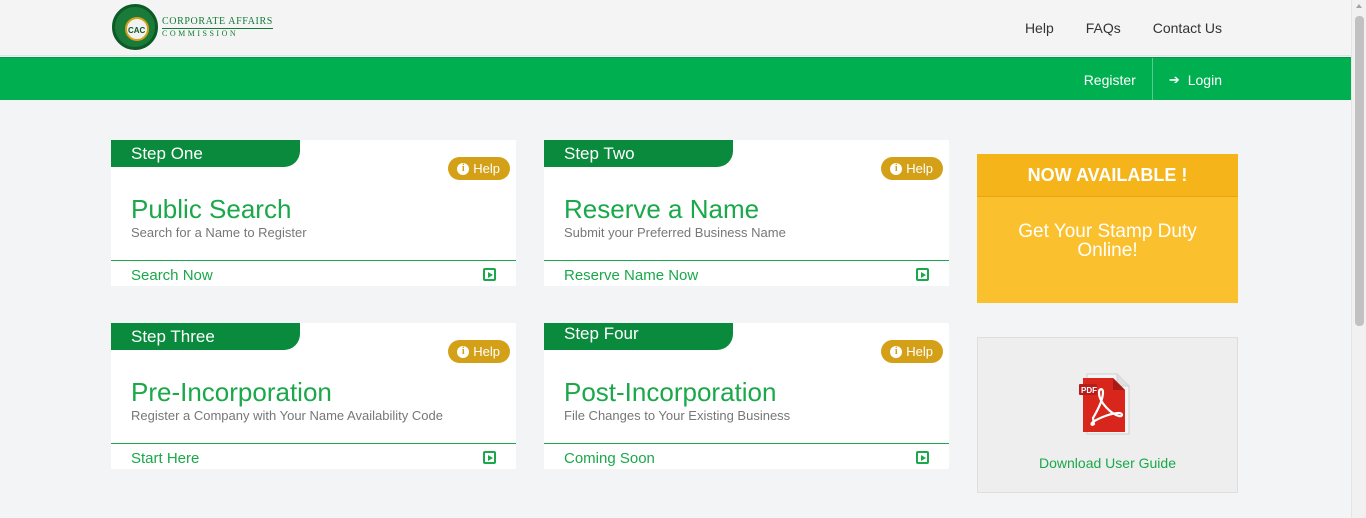  Describe the element at coordinates (1204, 79) in the screenshot. I see `login-label: Login` at that location.